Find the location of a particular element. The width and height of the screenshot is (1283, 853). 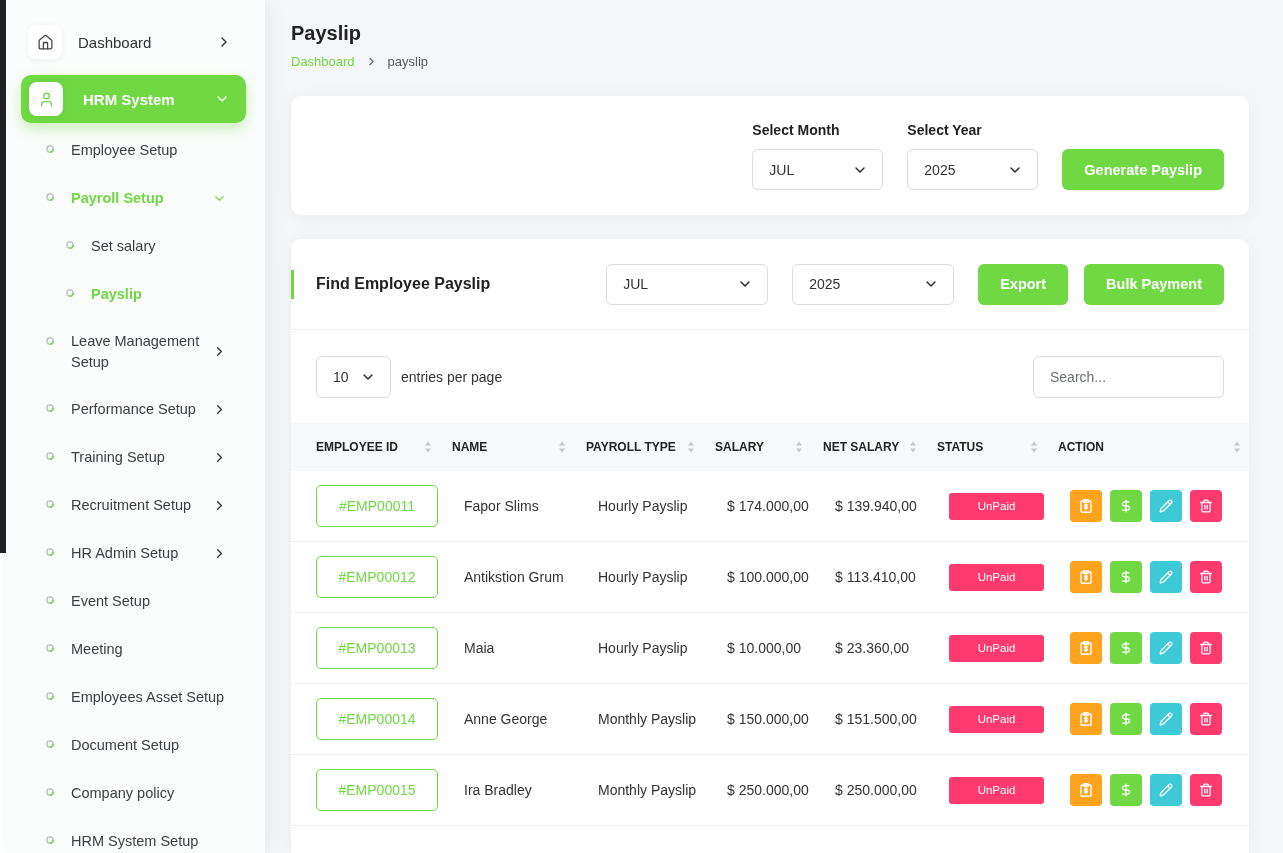

user-icon is located at coordinates (46, 99).